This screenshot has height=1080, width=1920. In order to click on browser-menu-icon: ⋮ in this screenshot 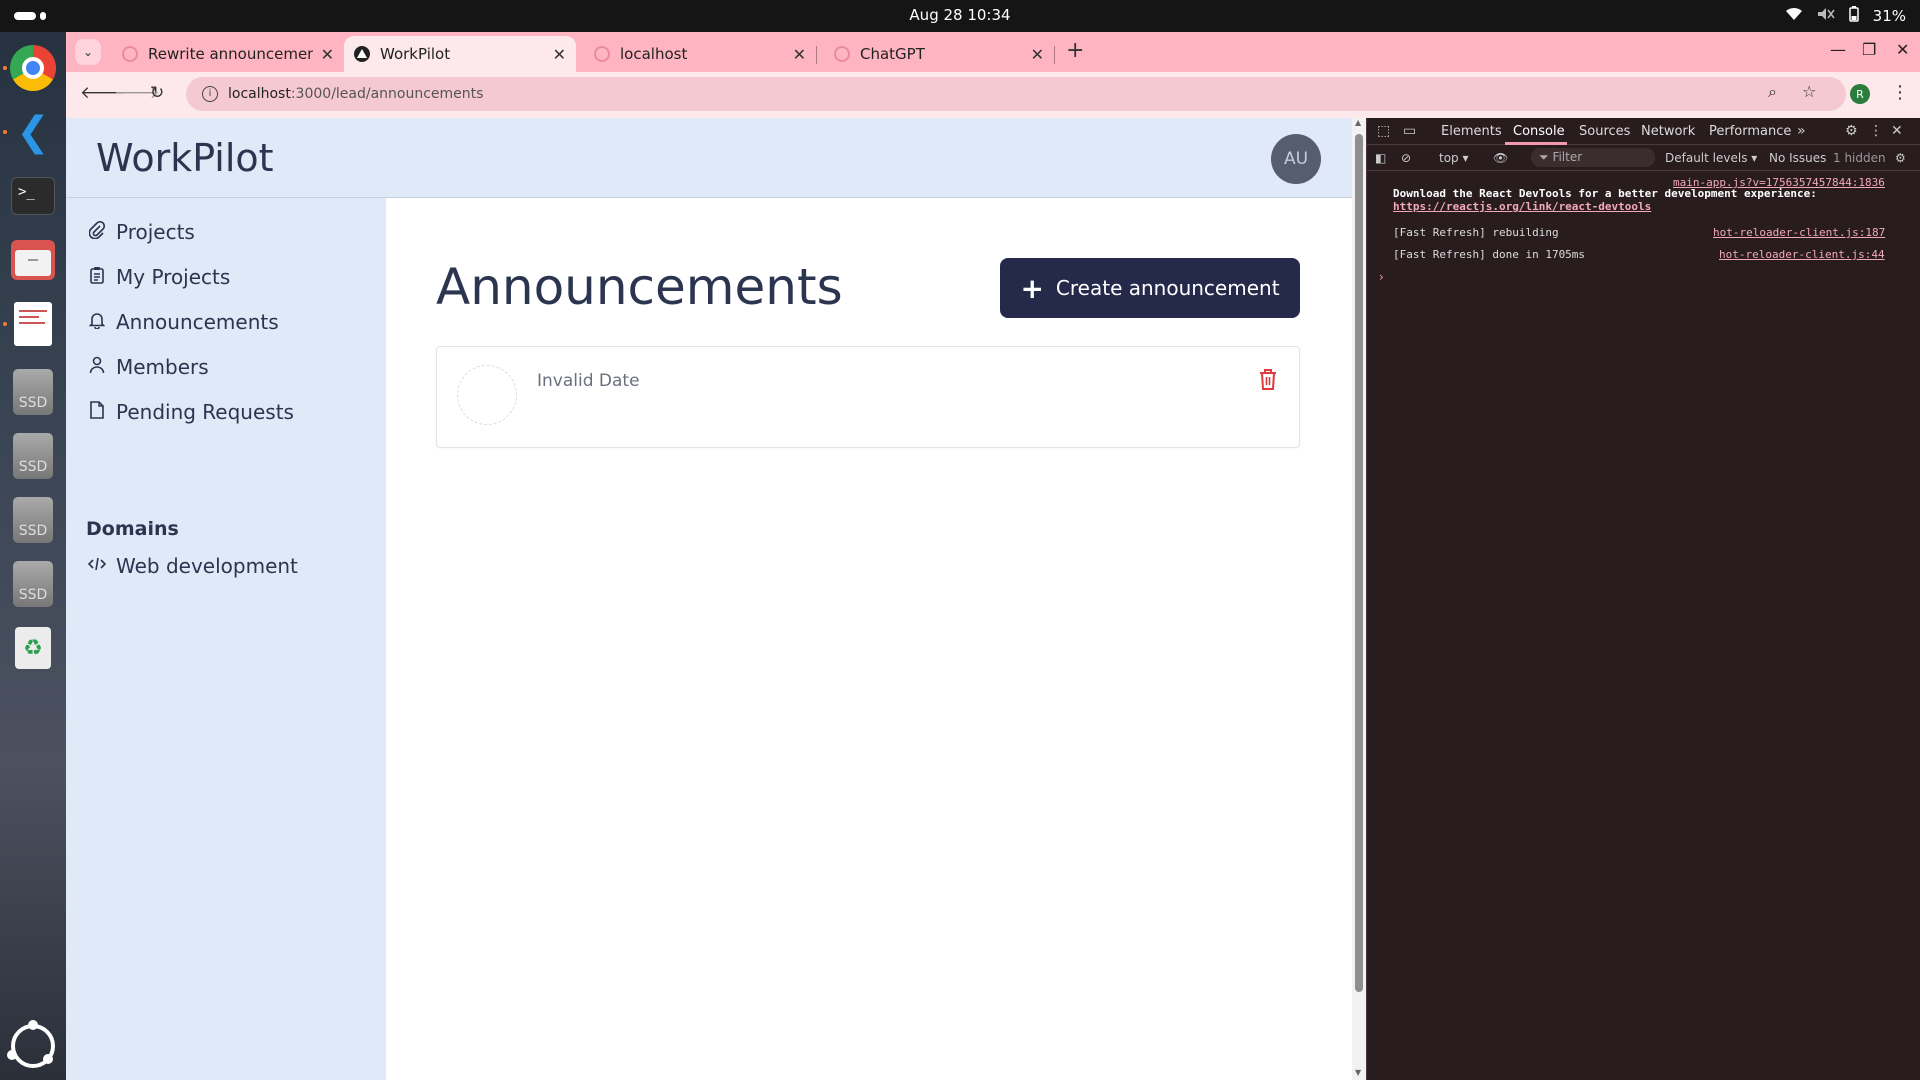, I will do `click(1900, 92)`.